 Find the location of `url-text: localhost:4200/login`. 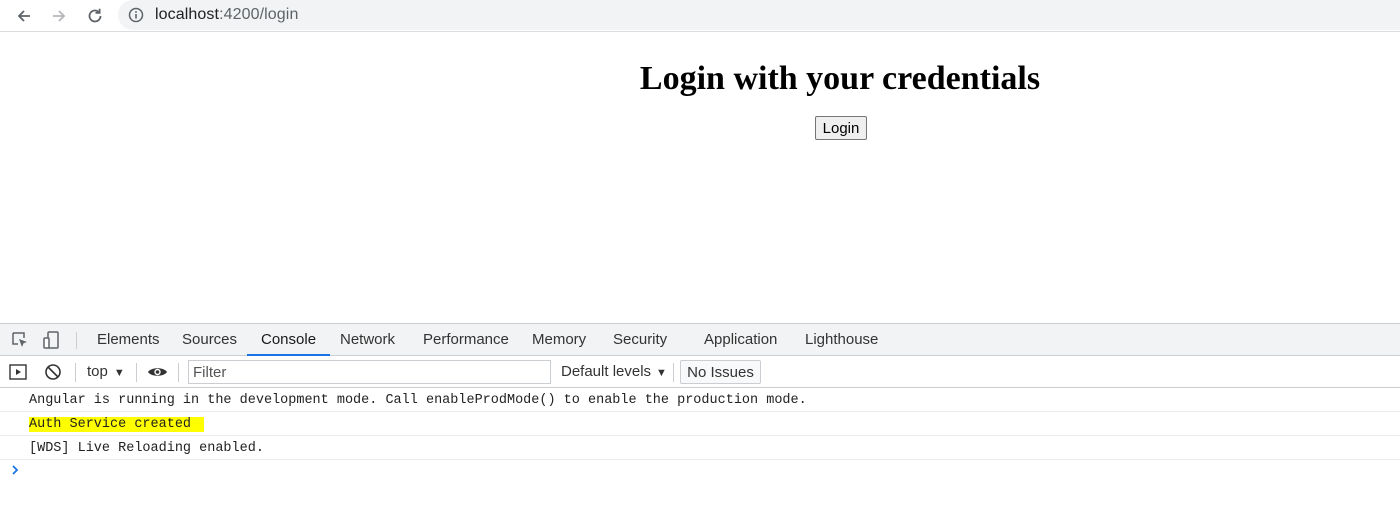

url-text: localhost:4200/login is located at coordinates (226, 15).